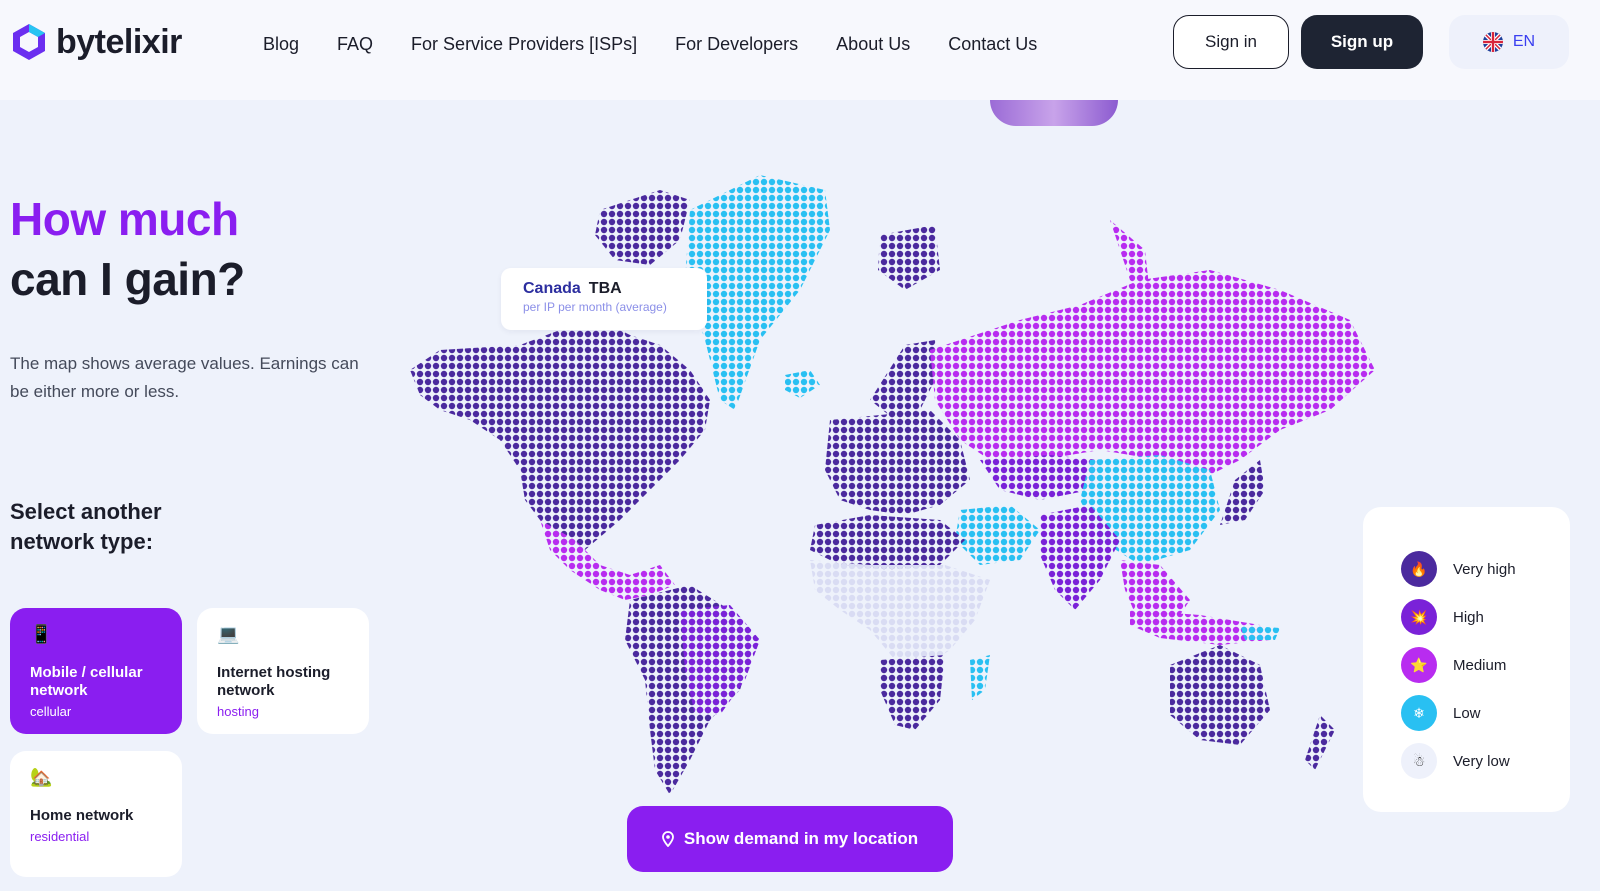 This screenshot has height=891, width=1600. Describe the element at coordinates (1509, 42) in the screenshot. I see `language-selector: EN` at that location.